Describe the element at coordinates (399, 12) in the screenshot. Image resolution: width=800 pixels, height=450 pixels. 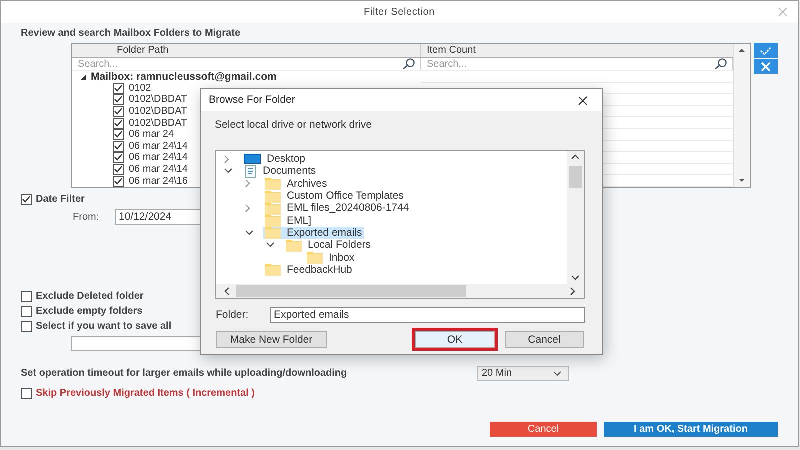
I see `window-title: Filter Selection` at that location.